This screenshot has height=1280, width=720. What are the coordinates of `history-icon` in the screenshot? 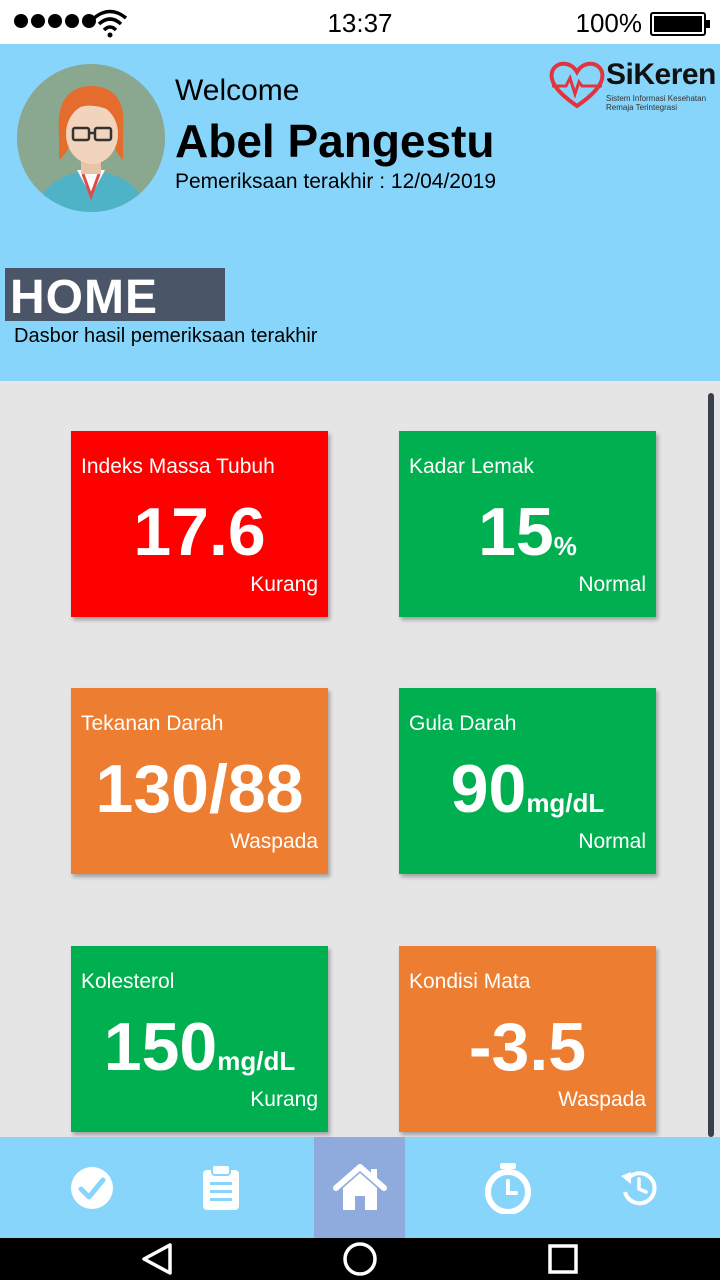 It's located at (638, 1187).